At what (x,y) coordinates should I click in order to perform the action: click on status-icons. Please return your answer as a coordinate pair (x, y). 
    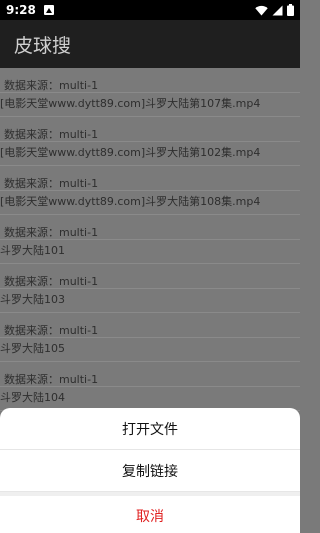
    Looking at the image, I should click on (274, 10).